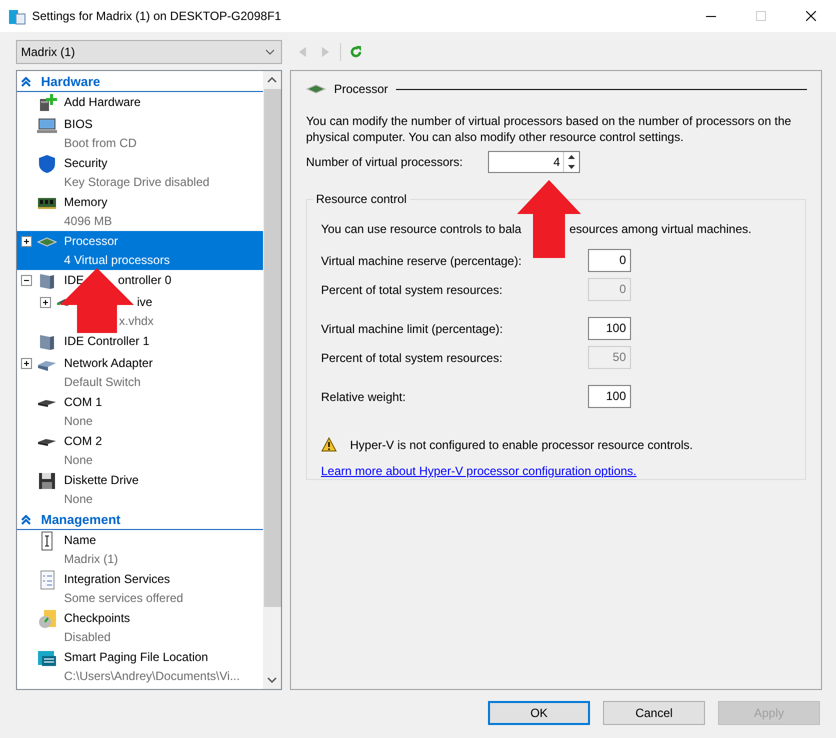 This screenshot has width=836, height=738. What do you see at coordinates (140, 342) in the screenshot?
I see `tree-item: IDE Controller 1` at bounding box center [140, 342].